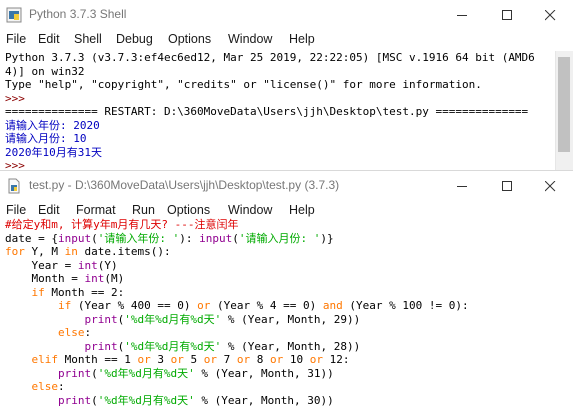  What do you see at coordinates (45, 386) in the screenshot?
I see `code-token: else` at bounding box center [45, 386].